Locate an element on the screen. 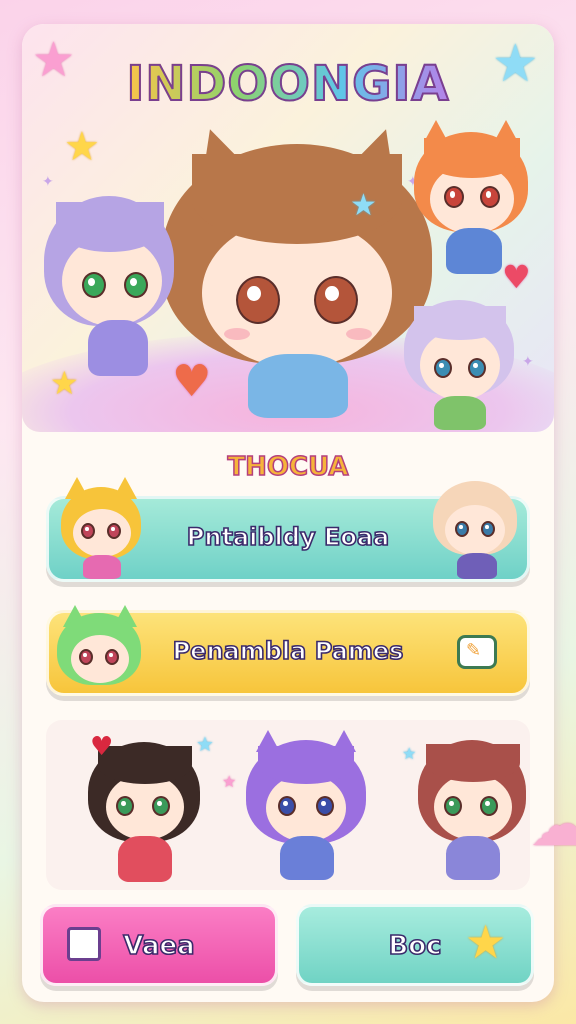  menu-button-2: Penambla Pames ✎ is located at coordinates (288, 650).